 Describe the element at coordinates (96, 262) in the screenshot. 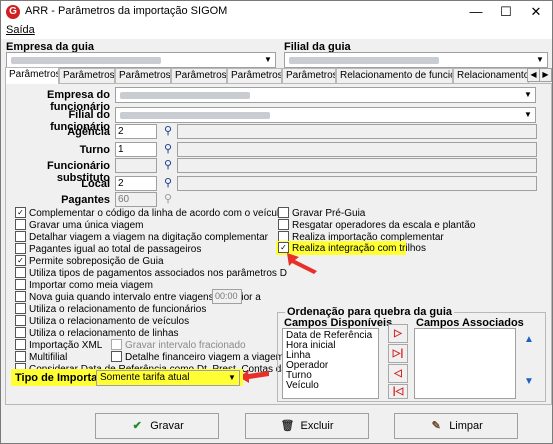

I see `checkbox-label: Permite sobreposição de Guia` at that location.